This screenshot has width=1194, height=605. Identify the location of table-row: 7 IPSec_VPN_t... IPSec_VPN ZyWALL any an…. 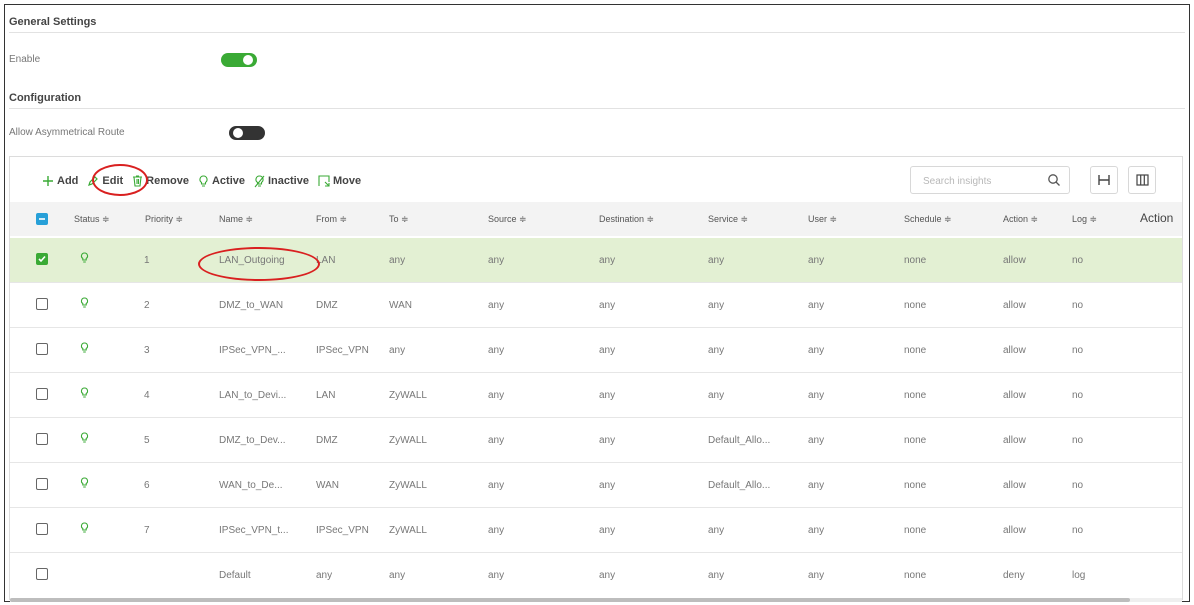
(596, 530).